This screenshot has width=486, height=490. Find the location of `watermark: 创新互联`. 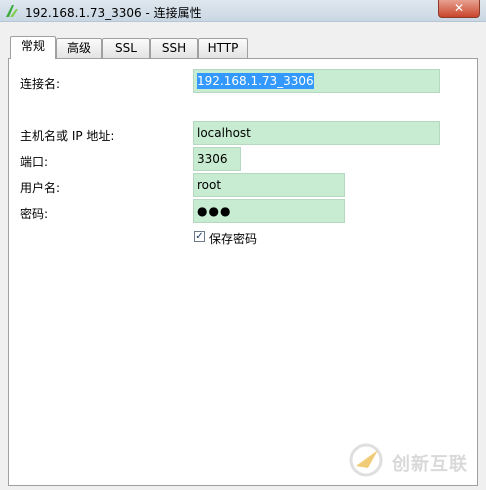

watermark: 创新互联 is located at coordinates (414, 460).